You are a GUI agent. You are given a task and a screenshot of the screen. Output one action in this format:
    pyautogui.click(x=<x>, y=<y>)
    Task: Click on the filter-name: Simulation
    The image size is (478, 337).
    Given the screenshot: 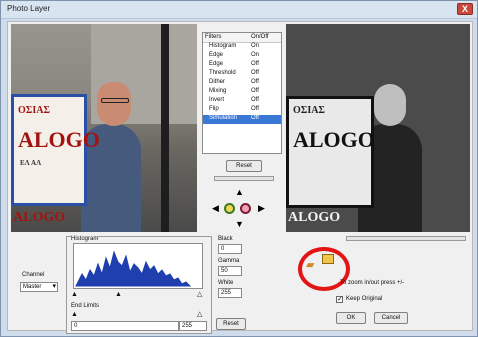 What is the action you would take?
    pyautogui.click(x=223, y=118)
    